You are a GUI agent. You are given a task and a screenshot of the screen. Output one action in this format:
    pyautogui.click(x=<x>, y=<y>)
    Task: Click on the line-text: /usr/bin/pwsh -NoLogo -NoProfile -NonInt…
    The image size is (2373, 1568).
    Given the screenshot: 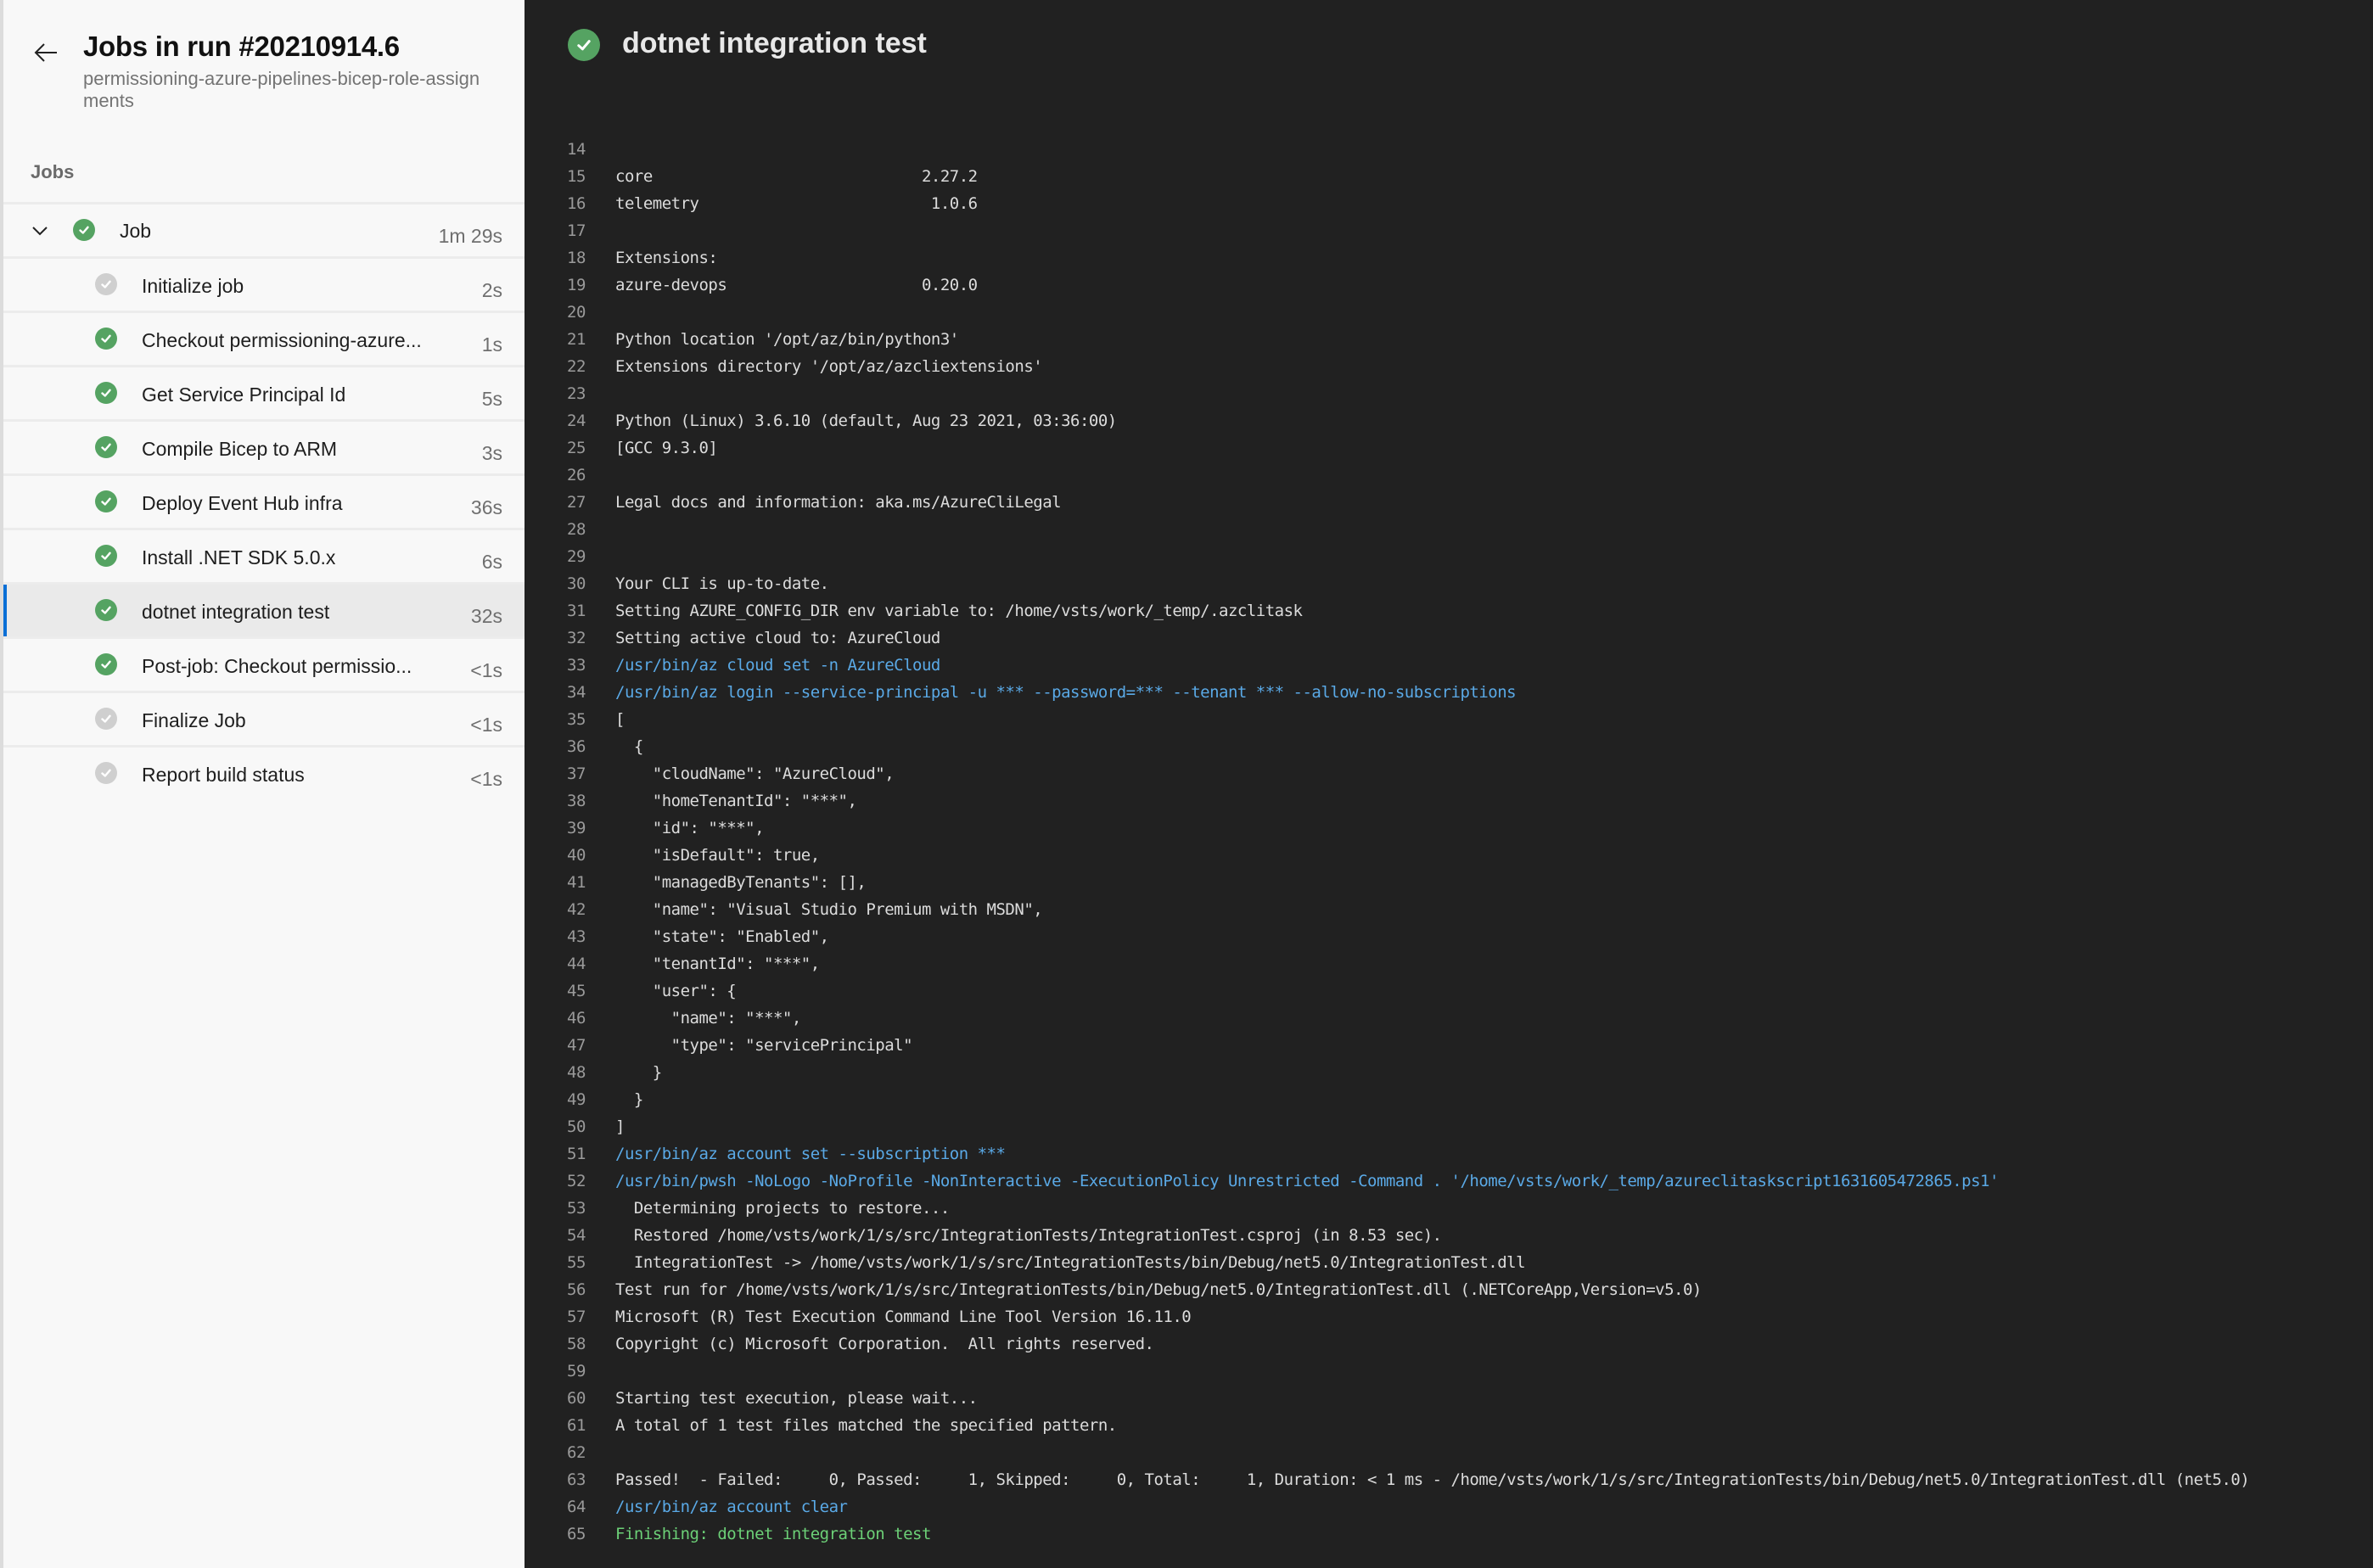 What is the action you would take?
    pyautogui.click(x=1307, y=1181)
    